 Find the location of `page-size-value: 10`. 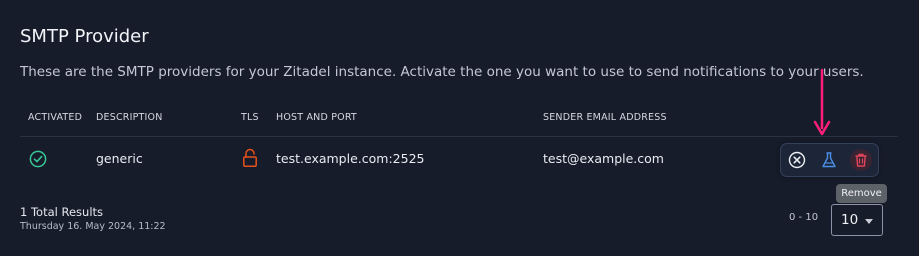

page-size-value: 10 is located at coordinates (850, 220).